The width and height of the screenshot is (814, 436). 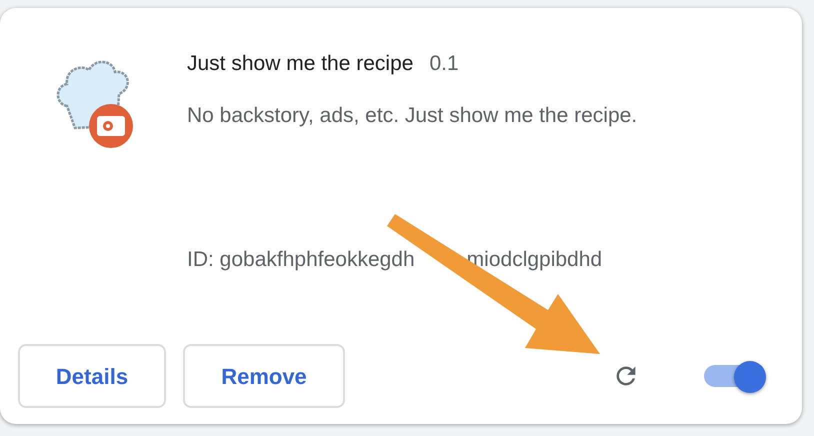 I want to click on extension-name: Just show me the recipe, so click(x=300, y=64).